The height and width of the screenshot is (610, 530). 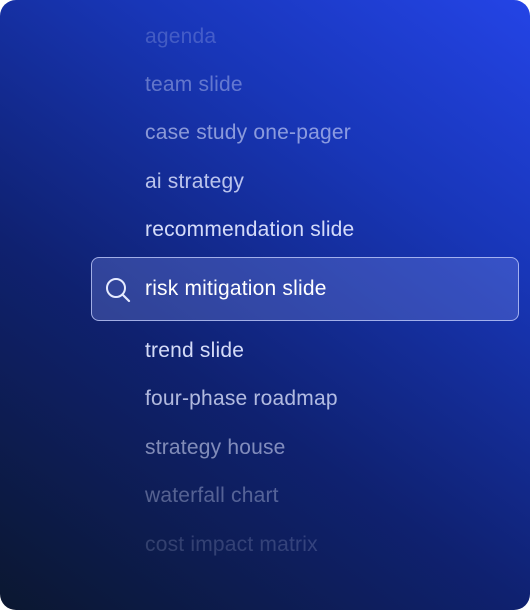 What do you see at coordinates (212, 496) in the screenshot?
I see `list-item-waterfall-chart: waterfall chart` at bounding box center [212, 496].